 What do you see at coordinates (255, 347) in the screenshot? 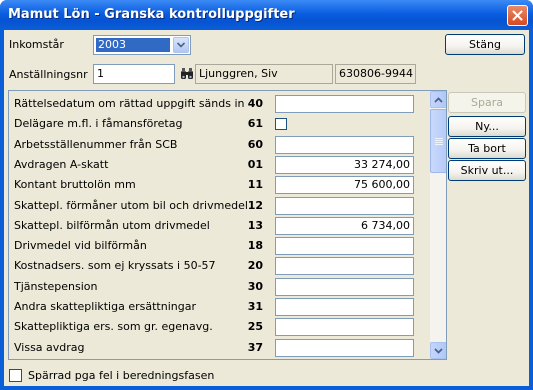
I see `row-code: 37` at bounding box center [255, 347].